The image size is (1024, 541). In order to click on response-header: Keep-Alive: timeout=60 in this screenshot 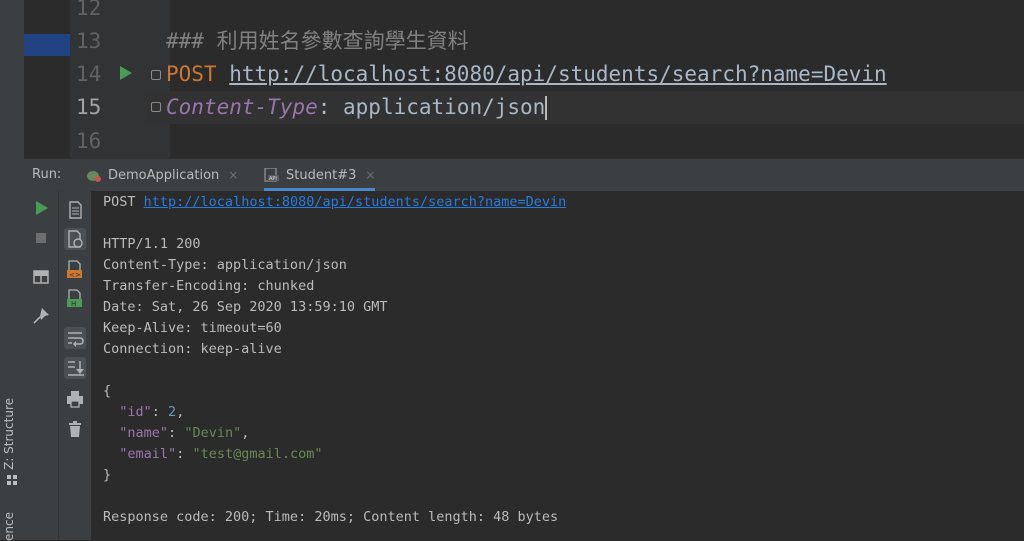, I will do `click(192, 328)`.